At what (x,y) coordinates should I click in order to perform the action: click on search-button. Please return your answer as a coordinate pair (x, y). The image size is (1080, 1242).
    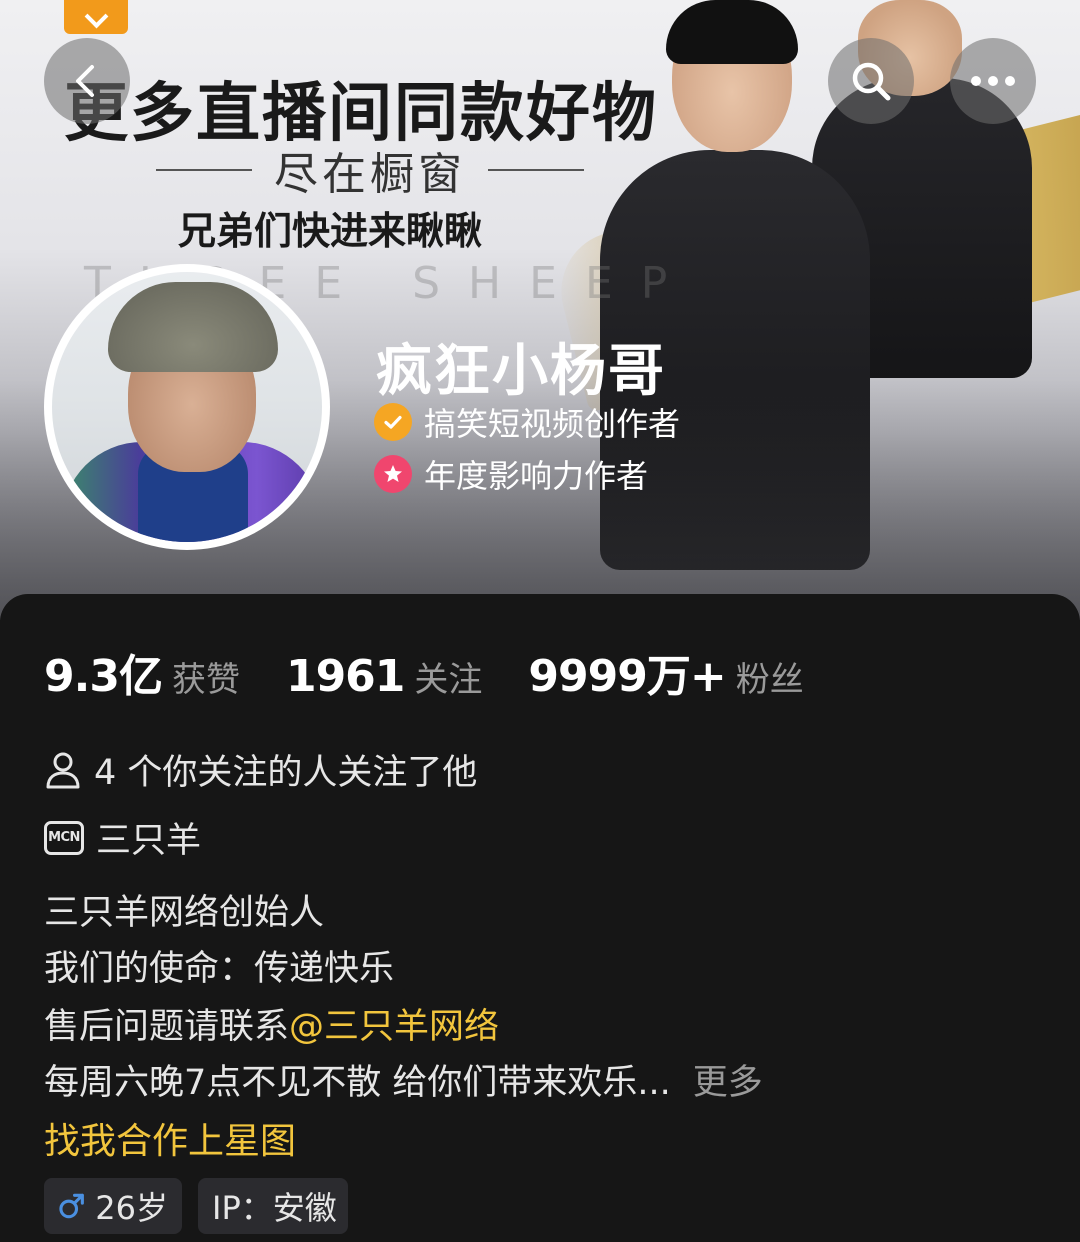
    Looking at the image, I should click on (871, 81).